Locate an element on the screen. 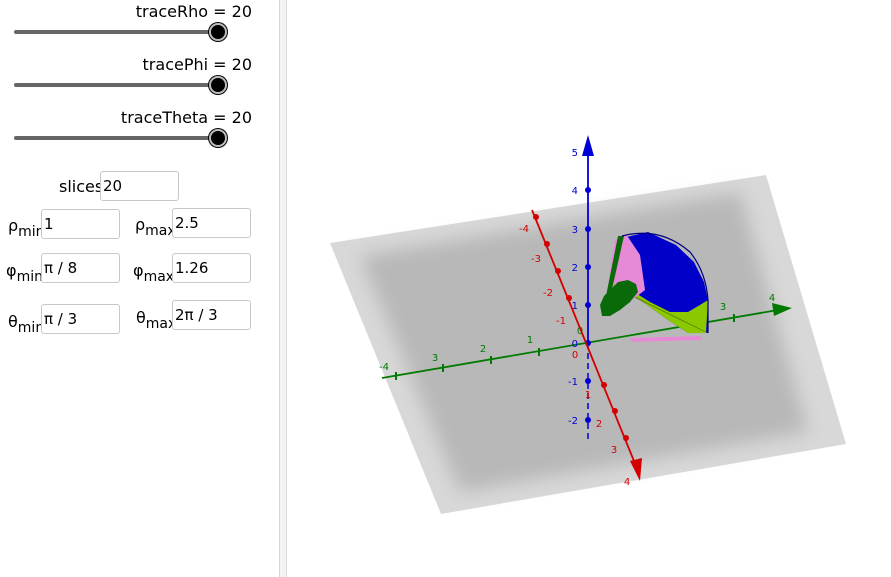  z-tick-label: -1 is located at coordinates (573, 382).